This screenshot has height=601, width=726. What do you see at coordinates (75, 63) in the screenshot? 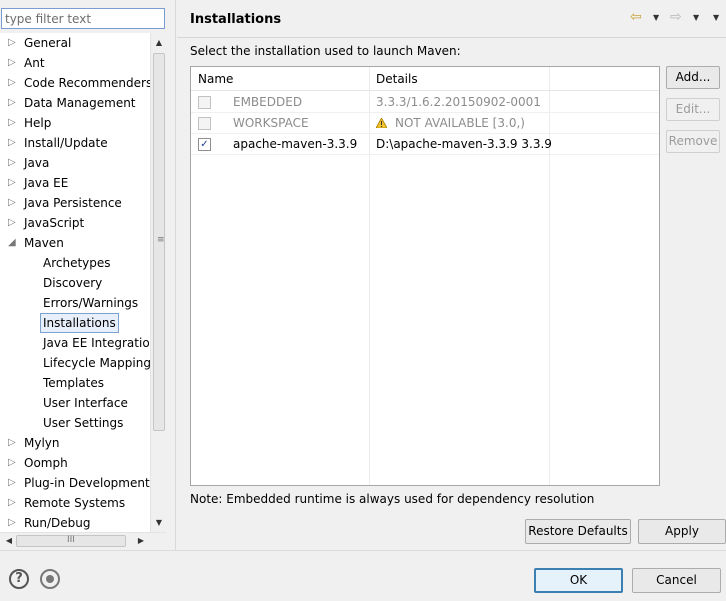
I see `tree-item: ▷ Ant` at bounding box center [75, 63].